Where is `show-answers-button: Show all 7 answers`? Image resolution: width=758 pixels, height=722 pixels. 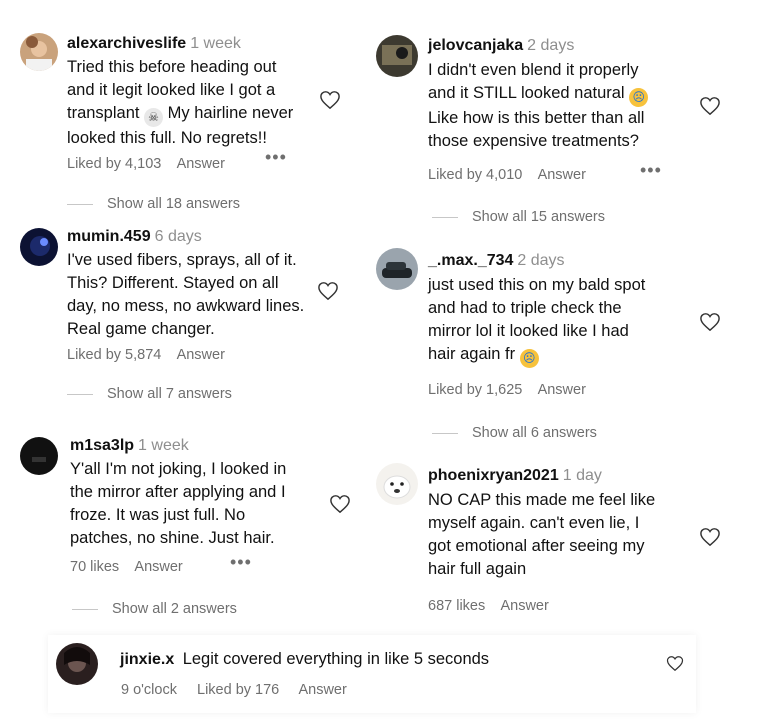
show-answers-button: Show all 7 answers is located at coordinates (149, 394).